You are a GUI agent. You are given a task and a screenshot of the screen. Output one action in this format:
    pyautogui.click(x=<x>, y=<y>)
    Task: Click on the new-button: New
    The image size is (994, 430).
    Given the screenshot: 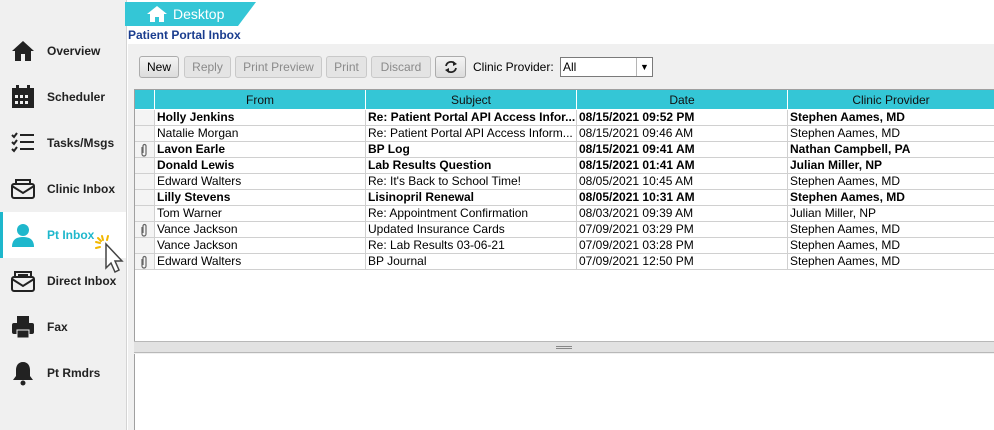 What is the action you would take?
    pyautogui.click(x=159, y=67)
    